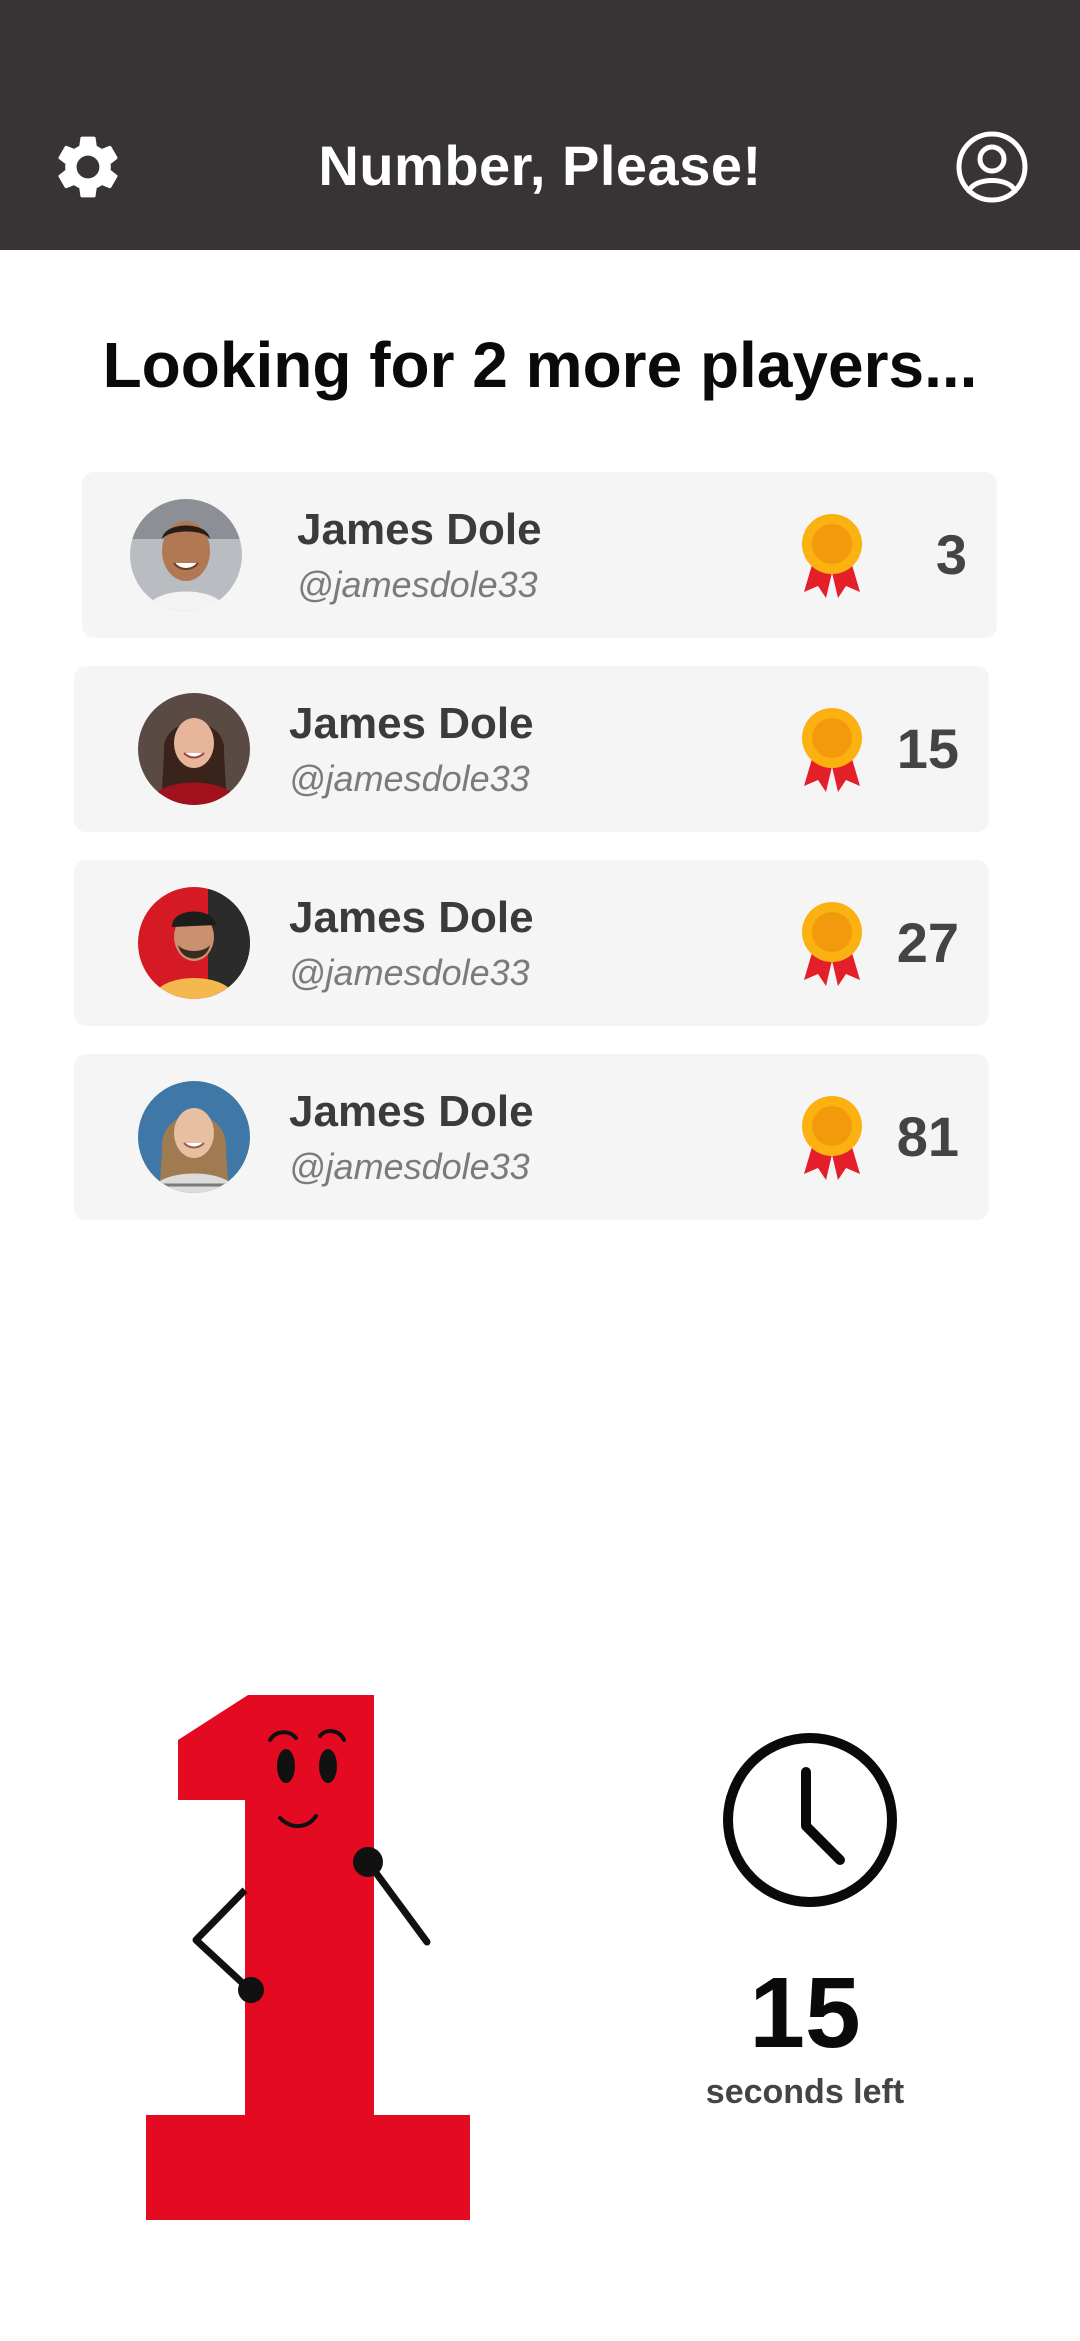  What do you see at coordinates (927, 1136) in the screenshot?
I see `player-score: 81` at bounding box center [927, 1136].